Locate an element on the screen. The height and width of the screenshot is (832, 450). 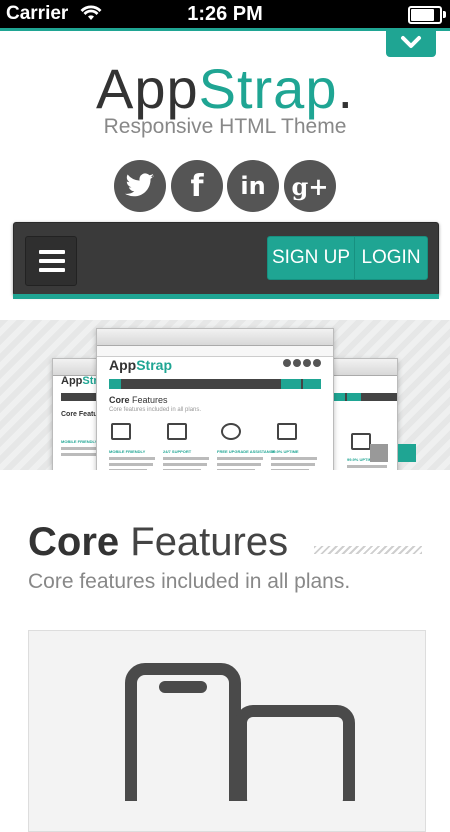
section-title-bold: Core is located at coordinates (74, 542).